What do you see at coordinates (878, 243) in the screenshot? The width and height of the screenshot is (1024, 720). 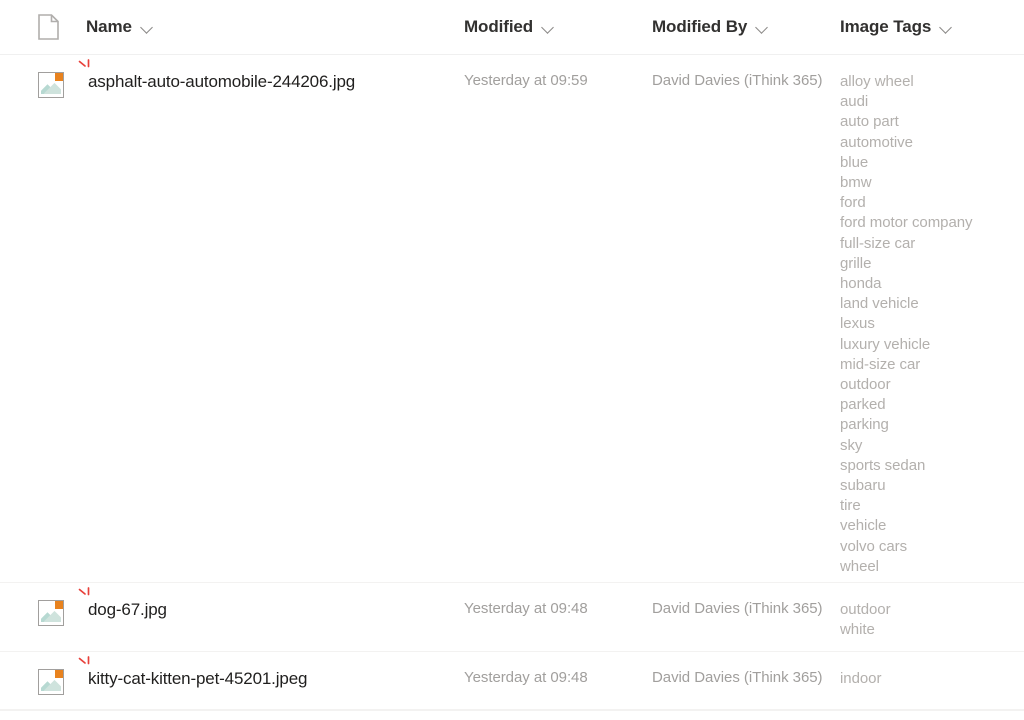 I see `image-tag: full-size car` at bounding box center [878, 243].